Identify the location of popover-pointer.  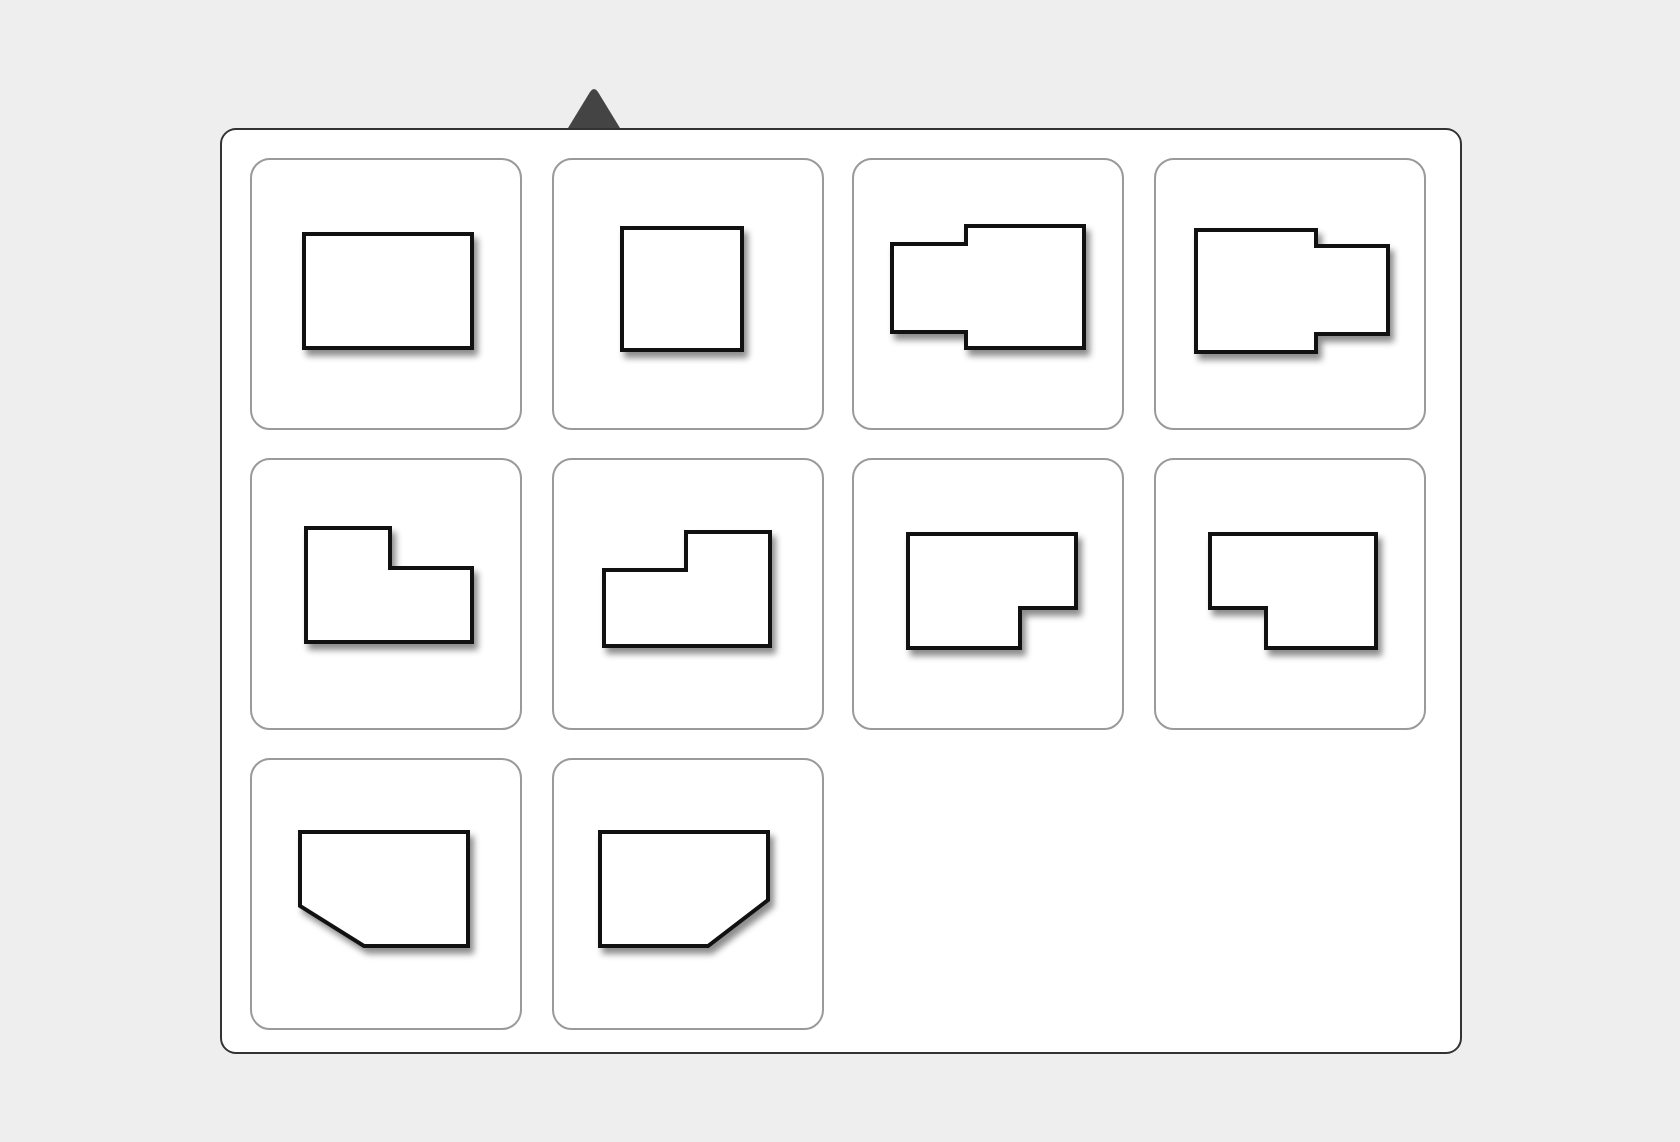
(594, 107).